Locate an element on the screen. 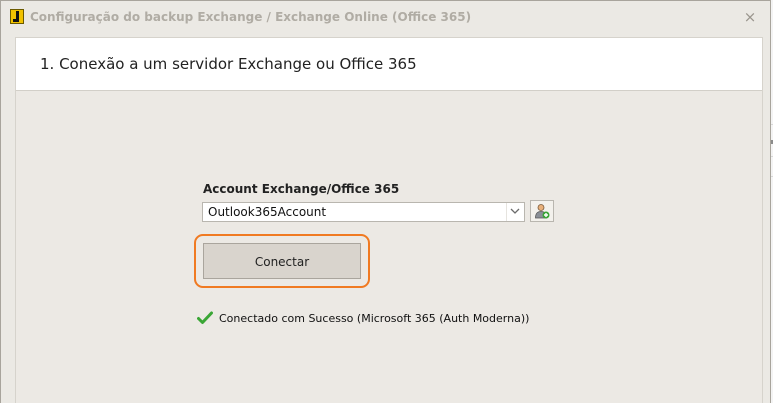 The width and height of the screenshot is (773, 403). account-select: Outlook365Account is located at coordinates (363, 212).